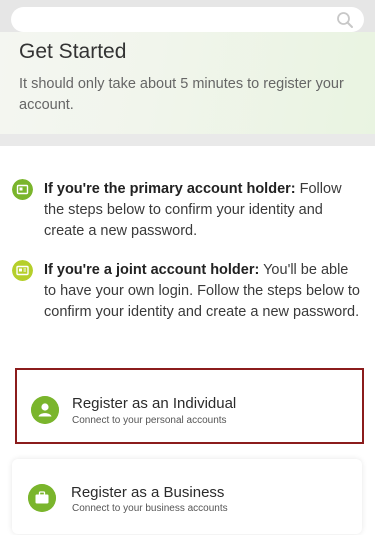 The width and height of the screenshot is (375, 535). What do you see at coordinates (73, 51) in the screenshot?
I see `page-title: Get Started` at bounding box center [73, 51].